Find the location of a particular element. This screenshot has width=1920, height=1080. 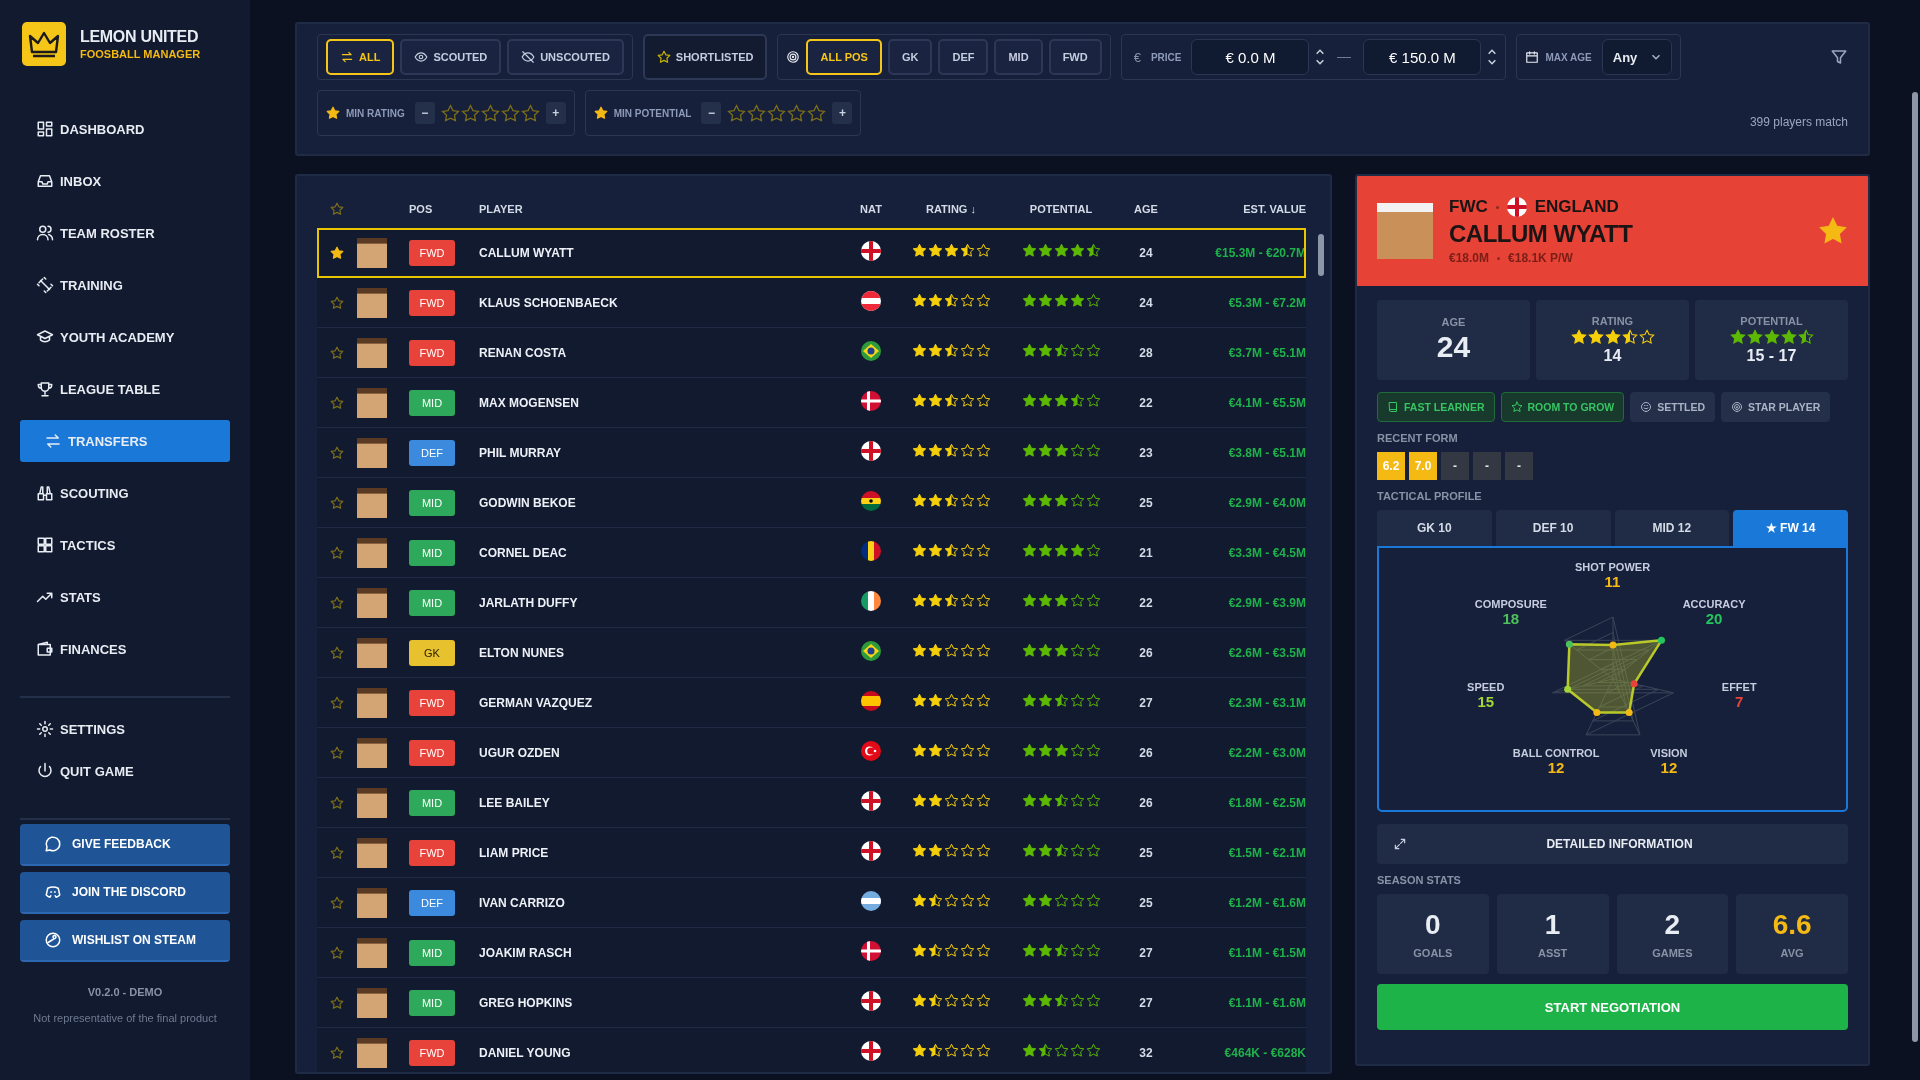

position-chip: ALL POS is located at coordinates (844, 57).